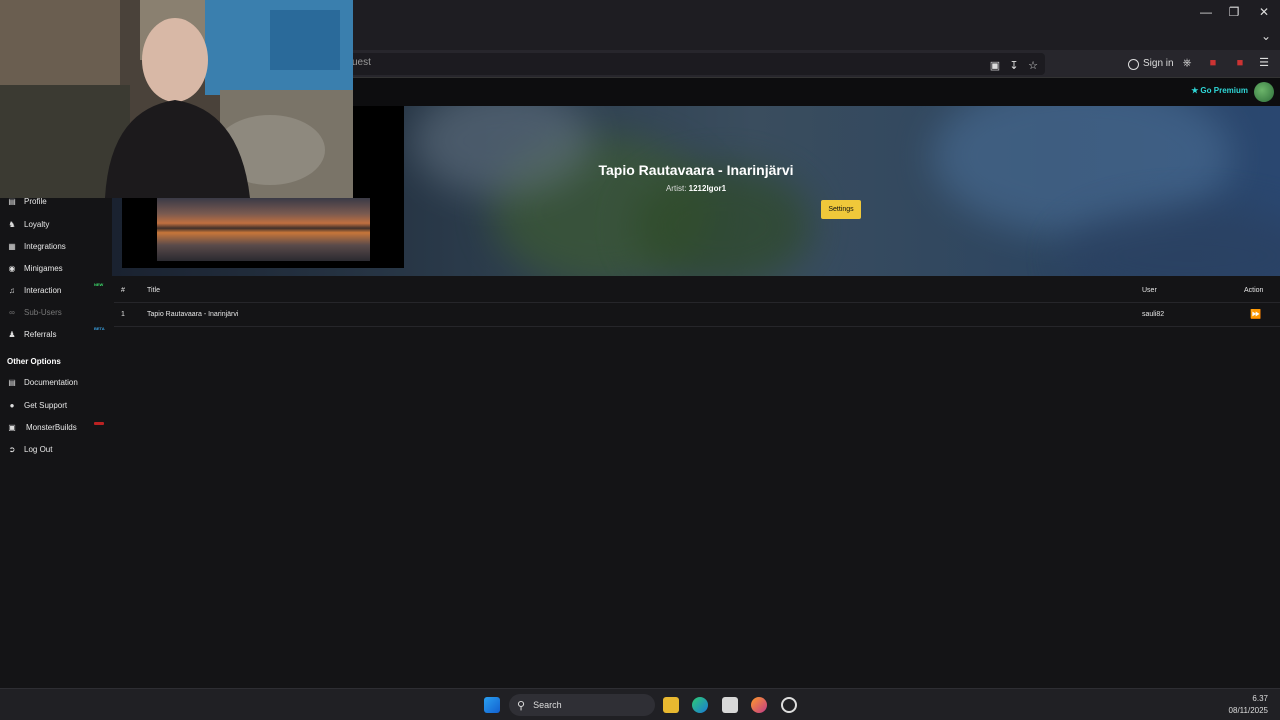  I want to click on webcam-overlay, so click(176, 99).